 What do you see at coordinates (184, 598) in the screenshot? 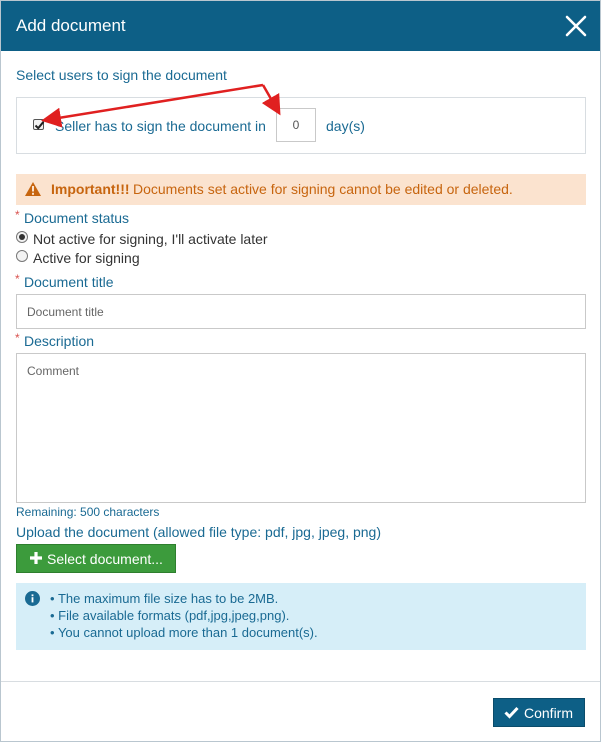
I see `info-item: The maximum file size has to be 2MB.` at bounding box center [184, 598].